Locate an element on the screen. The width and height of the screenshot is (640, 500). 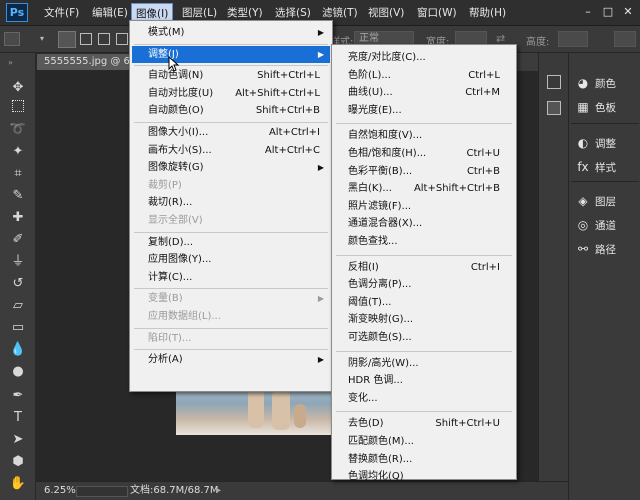
move-tool-icon: ✥ is located at coordinates (18, 88).